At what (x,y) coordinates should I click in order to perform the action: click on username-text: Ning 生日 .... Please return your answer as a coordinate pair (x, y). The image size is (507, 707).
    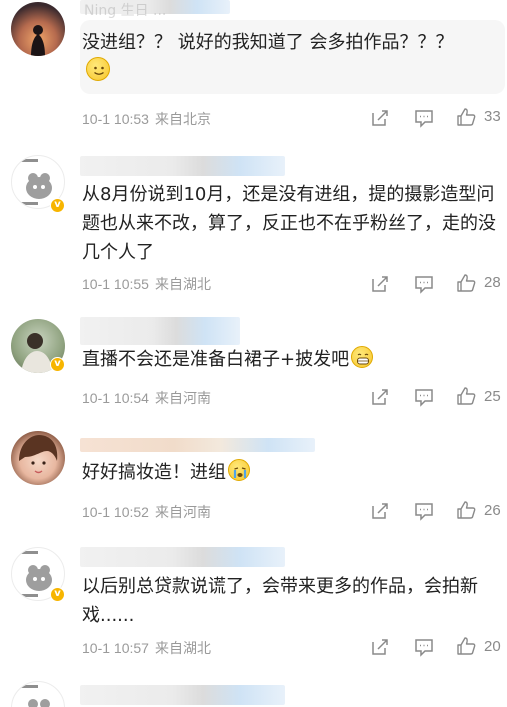
    Looking at the image, I should click on (125, 11).